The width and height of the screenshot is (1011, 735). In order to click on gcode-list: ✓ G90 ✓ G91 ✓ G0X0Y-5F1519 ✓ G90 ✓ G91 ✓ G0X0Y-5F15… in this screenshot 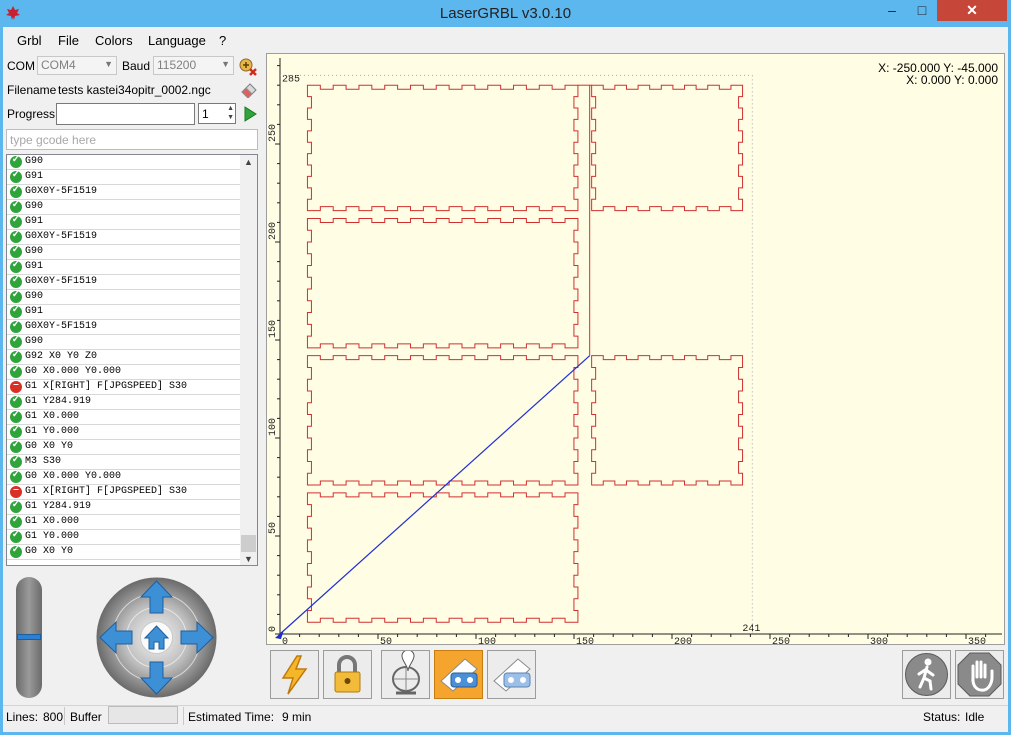, I will do `click(132, 360)`.